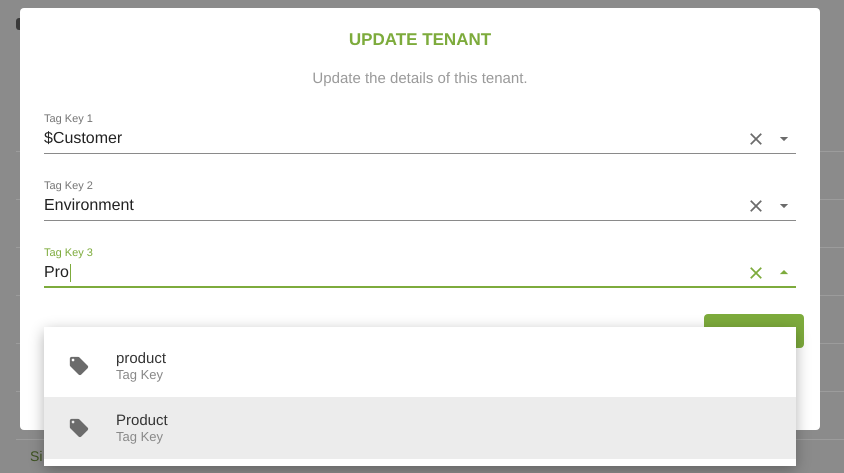  I want to click on suggestion-item: product Tag Key, so click(420, 366).